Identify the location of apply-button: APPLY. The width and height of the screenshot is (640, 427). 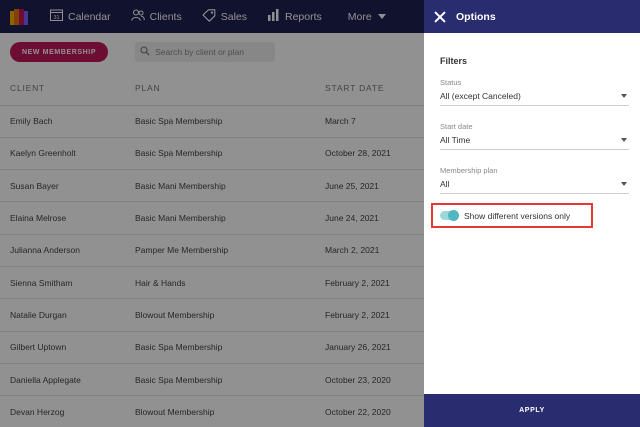
(532, 410).